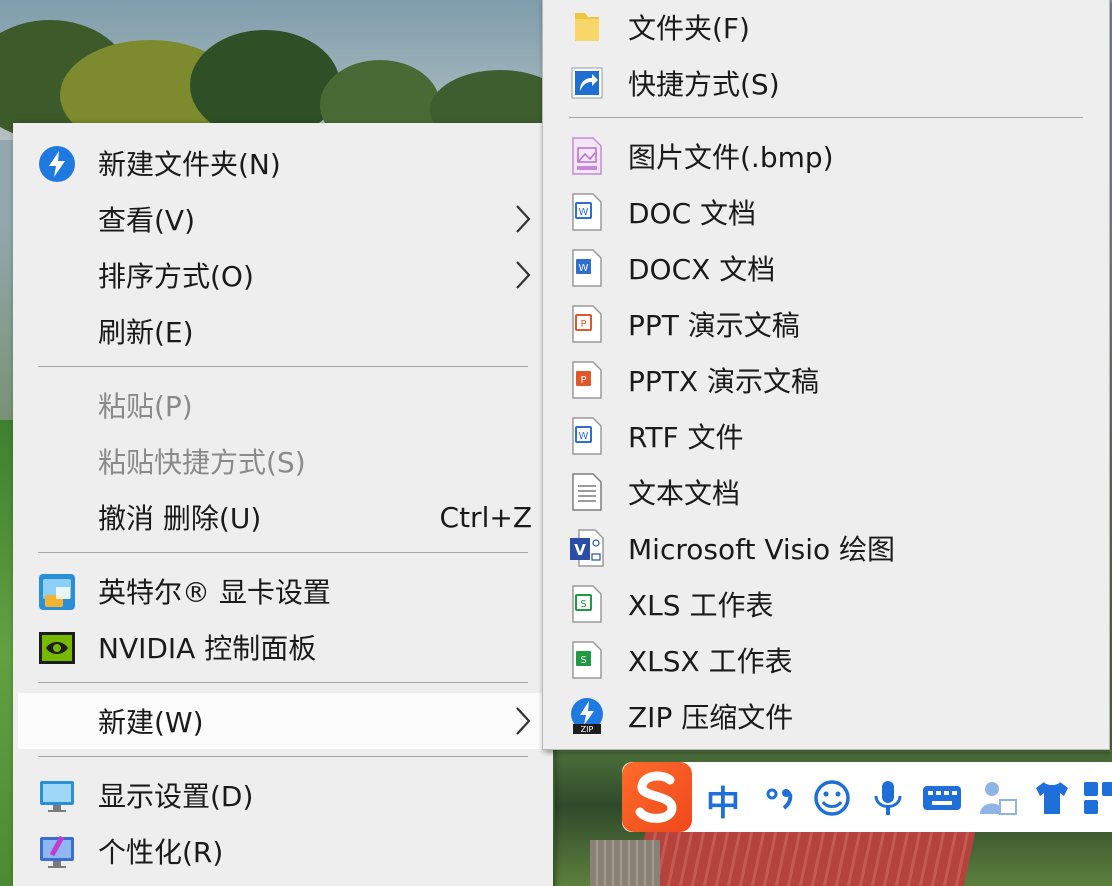  Describe the element at coordinates (826, 83) in the screenshot. I see `submenu-item-shortcut: 快捷方式(S)` at that location.